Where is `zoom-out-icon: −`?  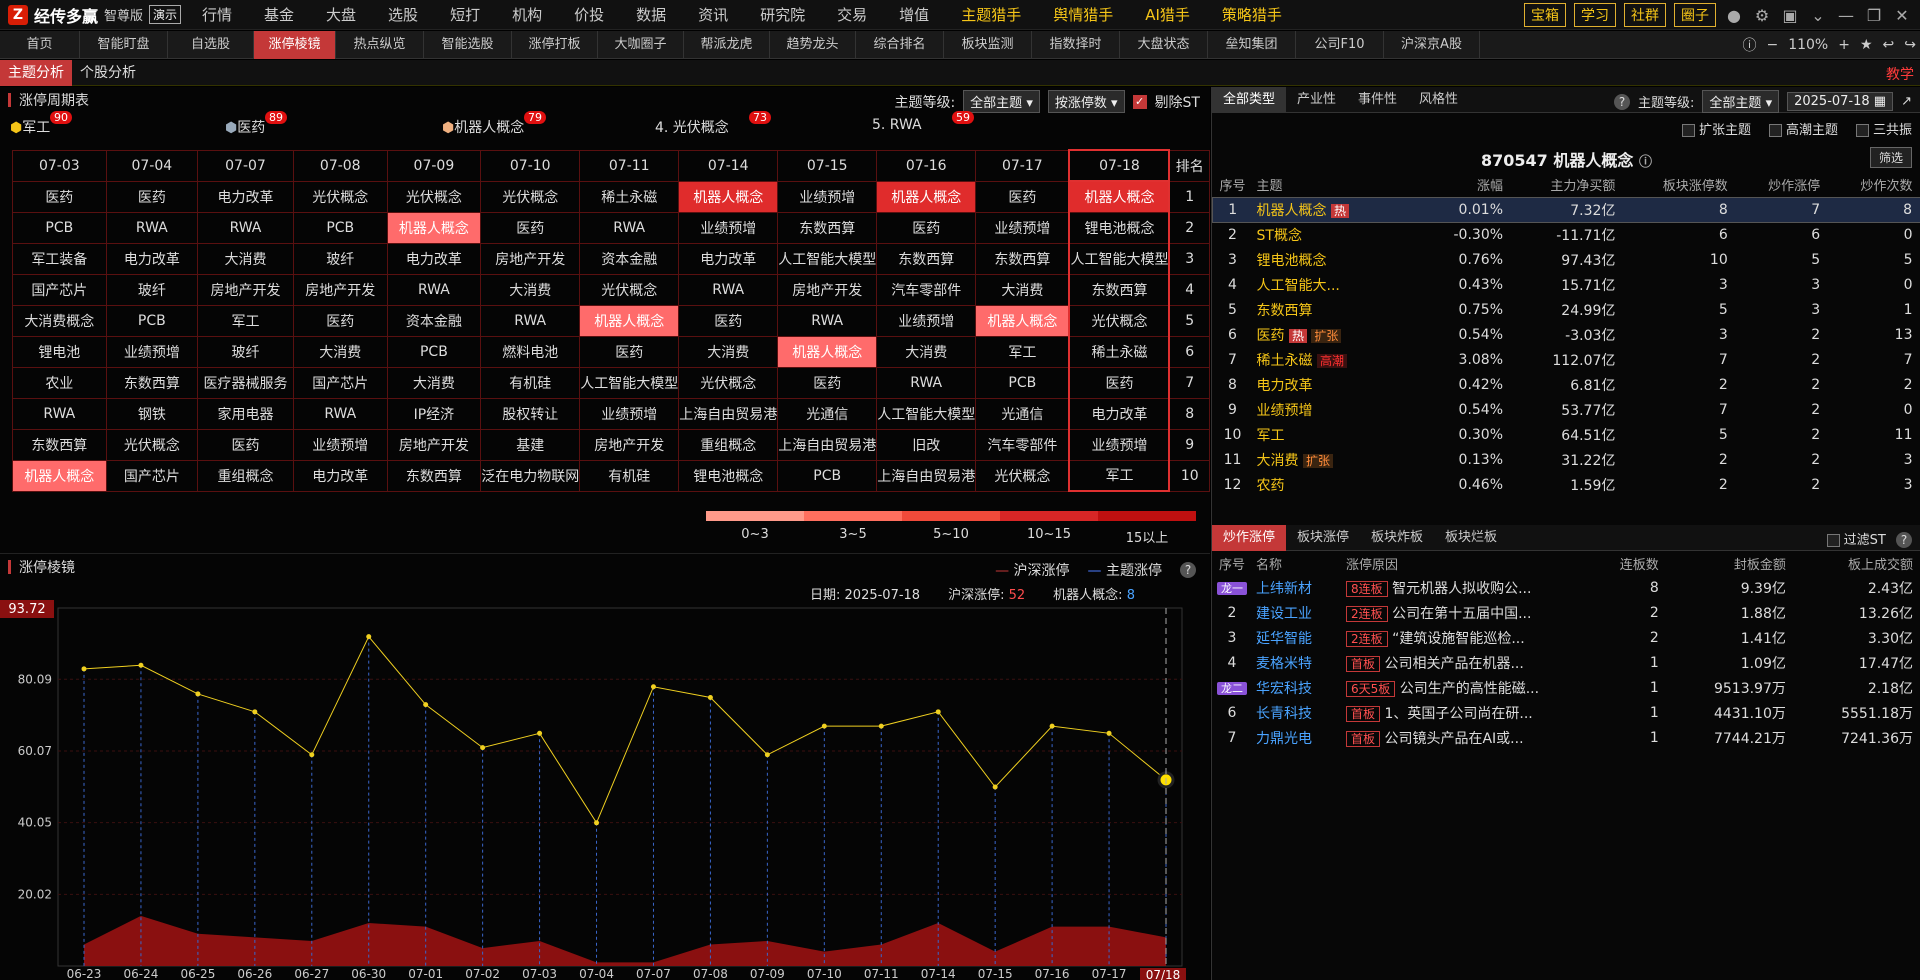
zoom-out-icon: − is located at coordinates (1772, 45).